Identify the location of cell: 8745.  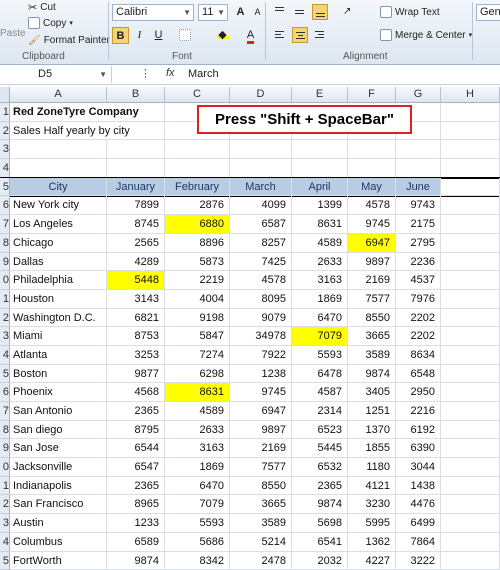
(136, 224).